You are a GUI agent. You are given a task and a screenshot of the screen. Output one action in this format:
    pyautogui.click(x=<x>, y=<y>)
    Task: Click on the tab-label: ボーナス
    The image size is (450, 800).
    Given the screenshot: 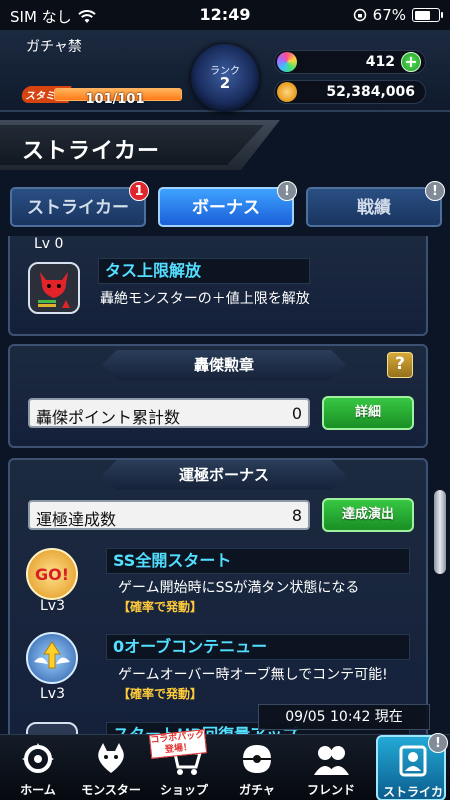 What is the action you would take?
    pyautogui.click(x=226, y=208)
    